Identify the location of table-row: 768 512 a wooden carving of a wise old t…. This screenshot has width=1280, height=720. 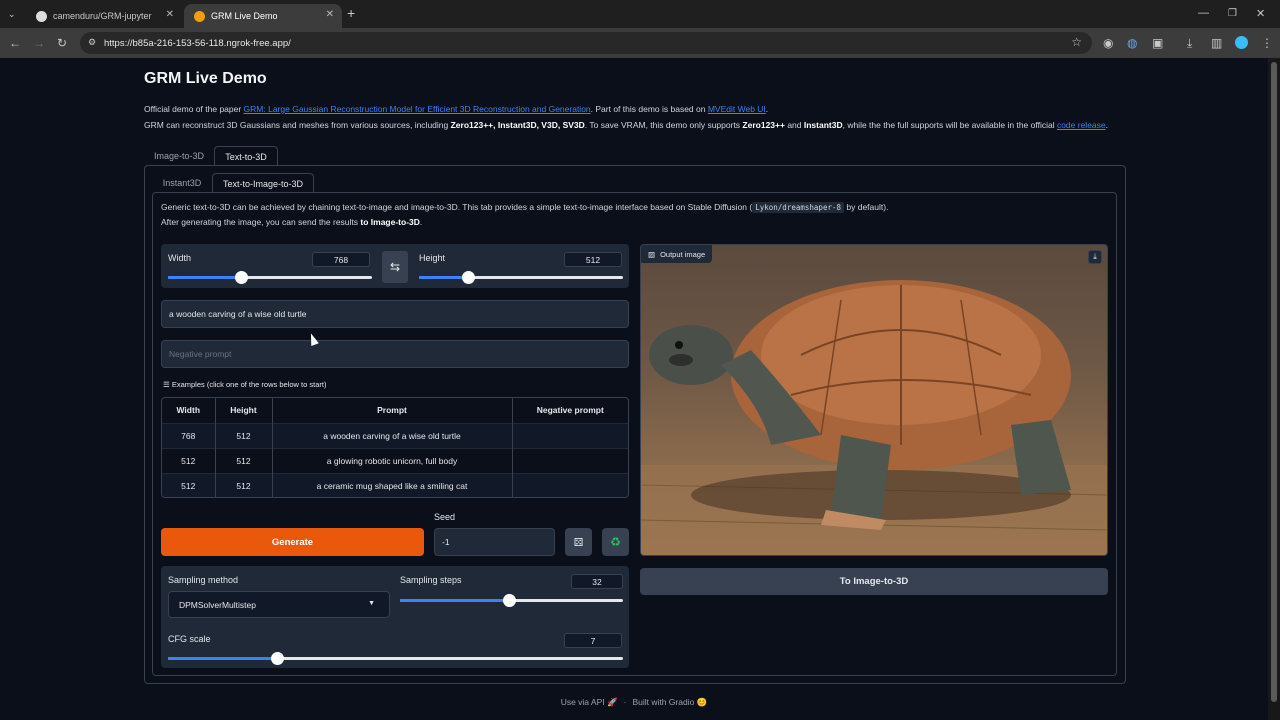
(395, 435).